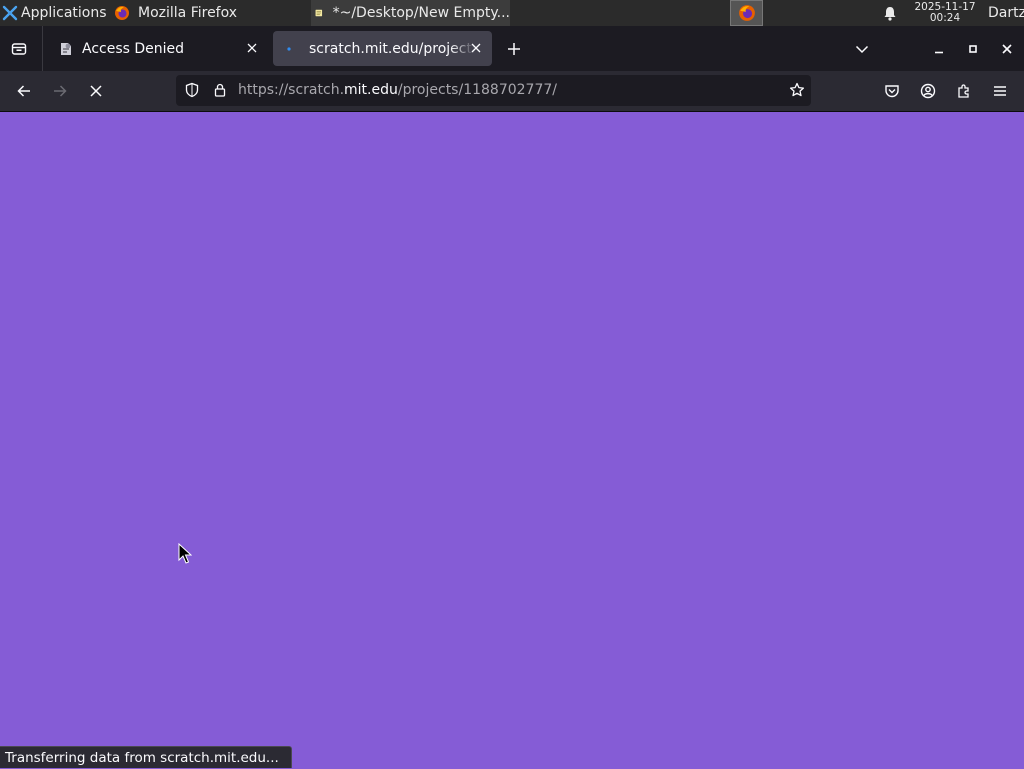 Image resolution: width=1024 pixels, height=769 pixels. I want to click on plus-icon, so click(514, 49).